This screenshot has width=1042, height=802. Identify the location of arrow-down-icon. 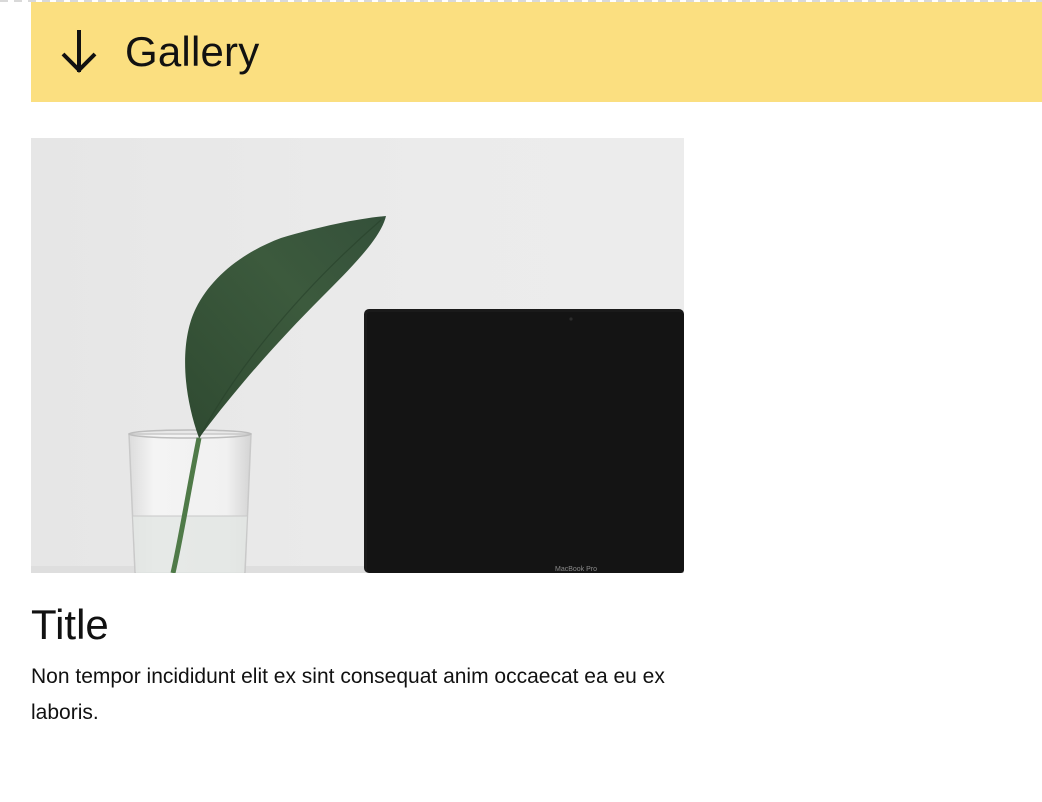
(79, 52).